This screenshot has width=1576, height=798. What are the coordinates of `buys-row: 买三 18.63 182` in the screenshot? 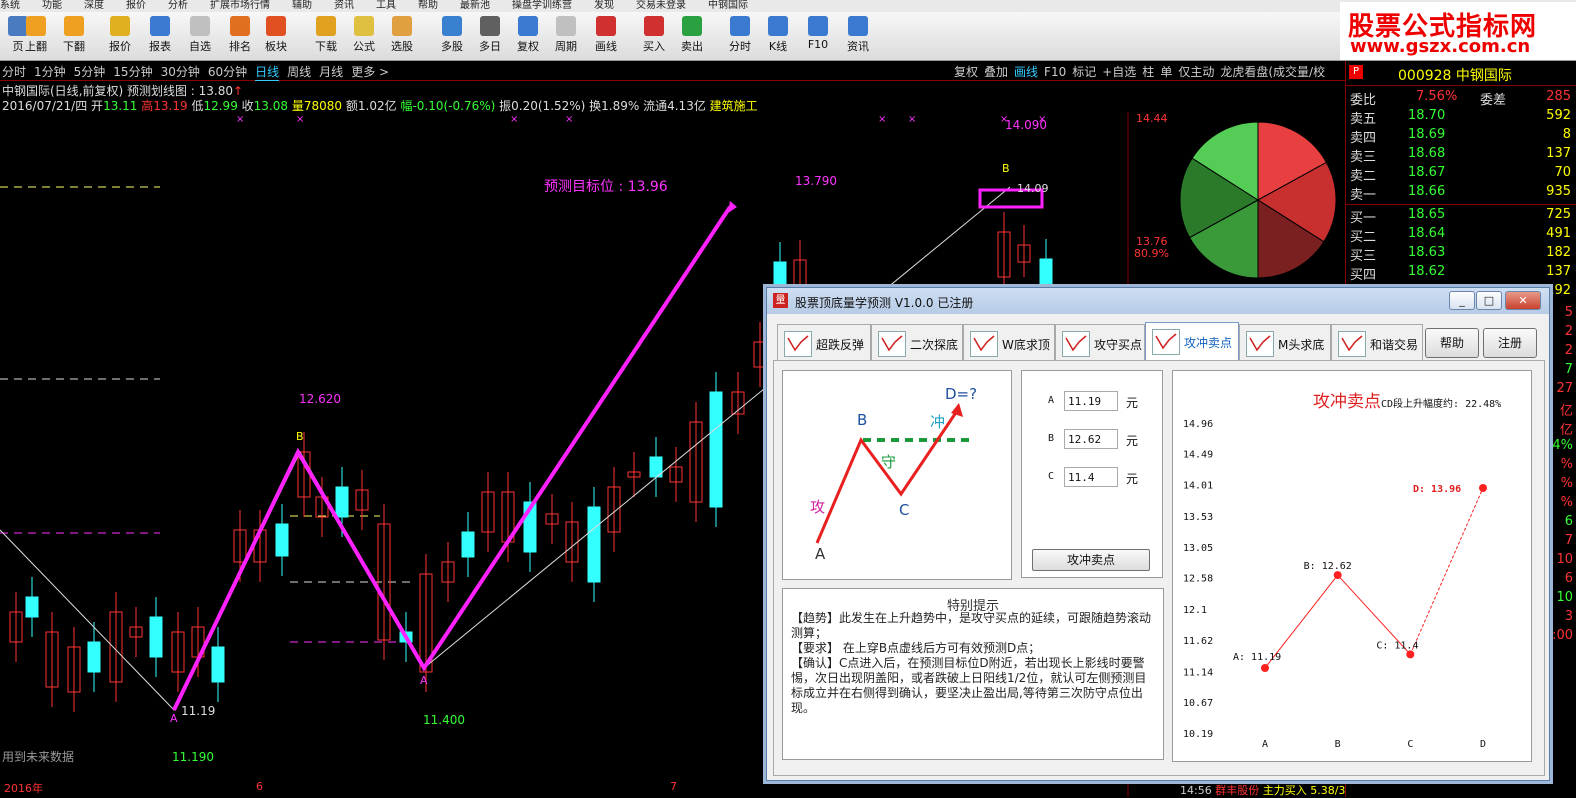 It's located at (1461, 254).